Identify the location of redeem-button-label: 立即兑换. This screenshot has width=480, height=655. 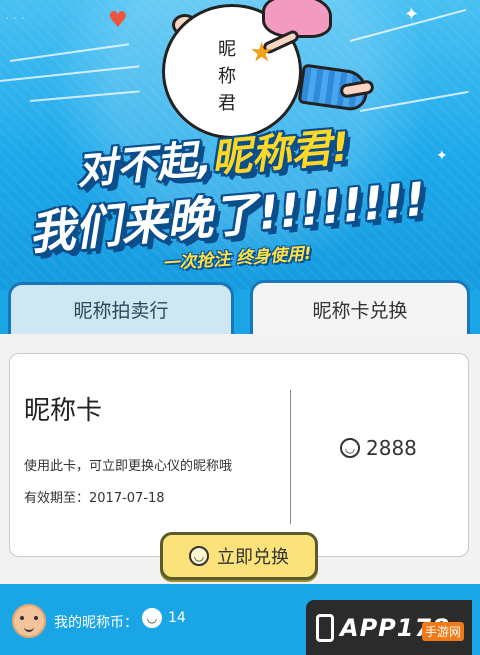
(253, 557).